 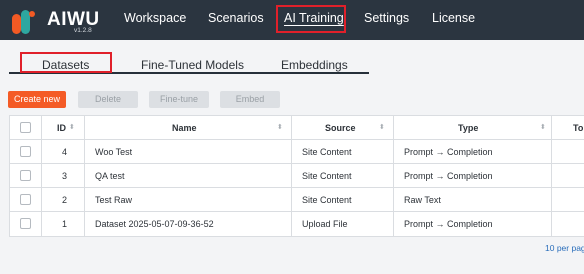 I want to click on cell-name: Woo Test, so click(x=113, y=152).